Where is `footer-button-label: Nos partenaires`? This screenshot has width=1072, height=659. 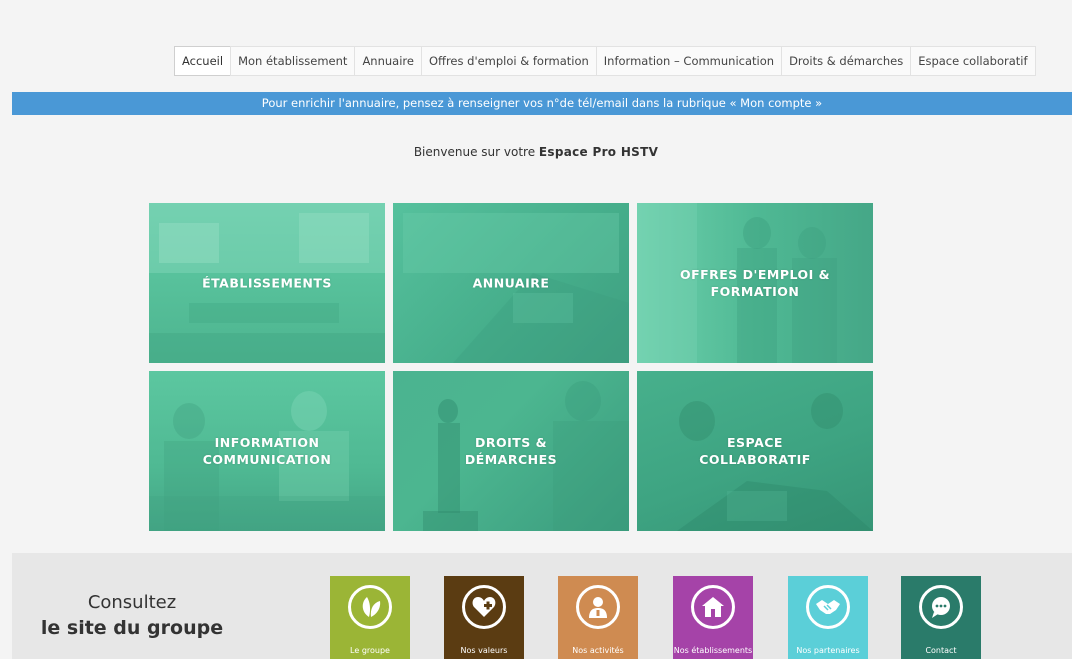
footer-button-label: Nos partenaires is located at coordinates (828, 650).